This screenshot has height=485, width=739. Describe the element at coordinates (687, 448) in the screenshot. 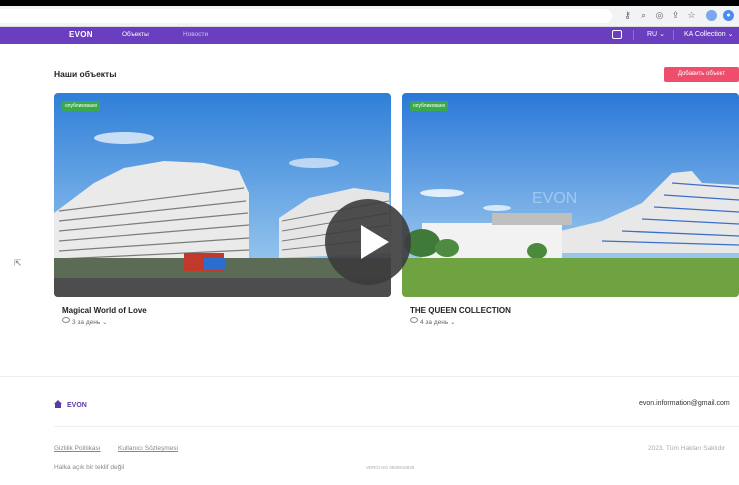

I see `copyright-text: 2023. Tüm Hakları Saklıdır` at that location.